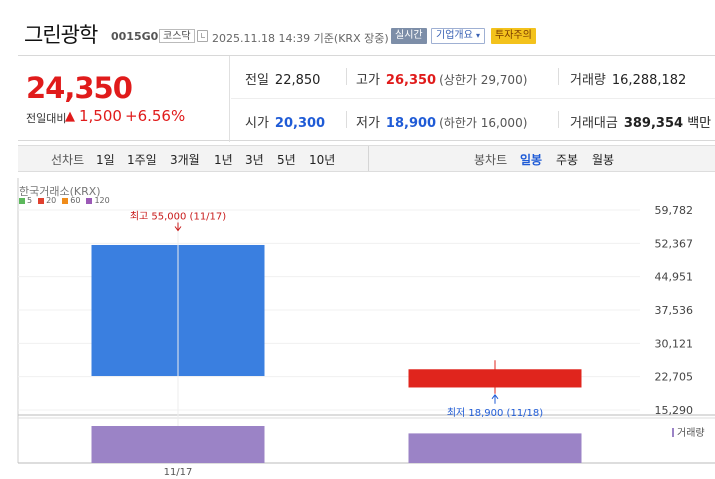 This screenshot has width=715, height=479. I want to click on high-annotation: 최고 55,000 (11/17), so click(178, 216).